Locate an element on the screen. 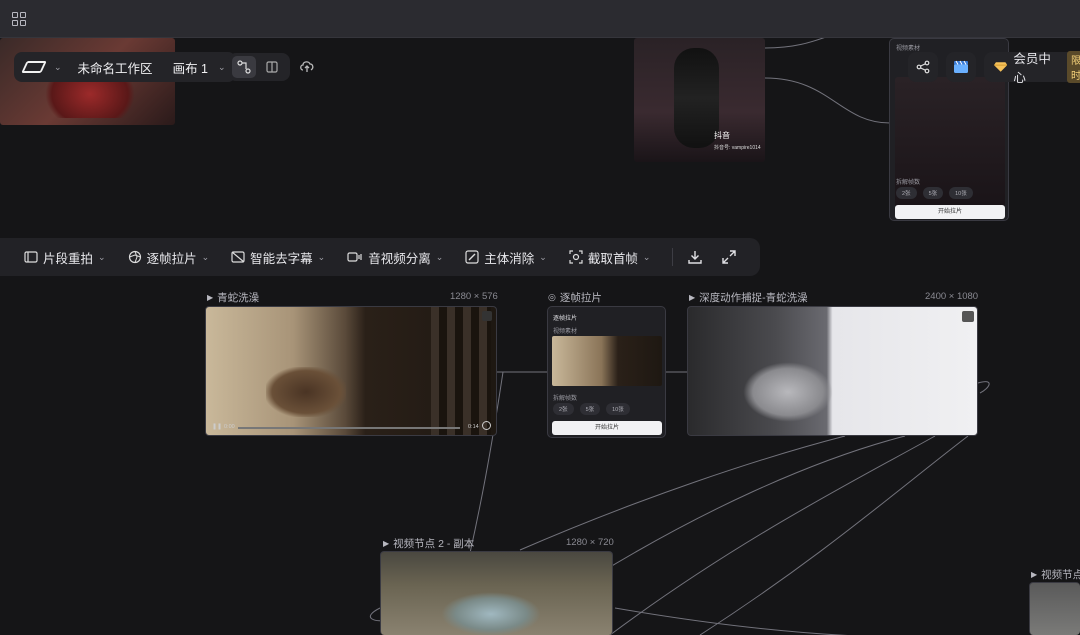 This screenshot has width=1080, height=635. upload-icon is located at coordinates (487, 316).